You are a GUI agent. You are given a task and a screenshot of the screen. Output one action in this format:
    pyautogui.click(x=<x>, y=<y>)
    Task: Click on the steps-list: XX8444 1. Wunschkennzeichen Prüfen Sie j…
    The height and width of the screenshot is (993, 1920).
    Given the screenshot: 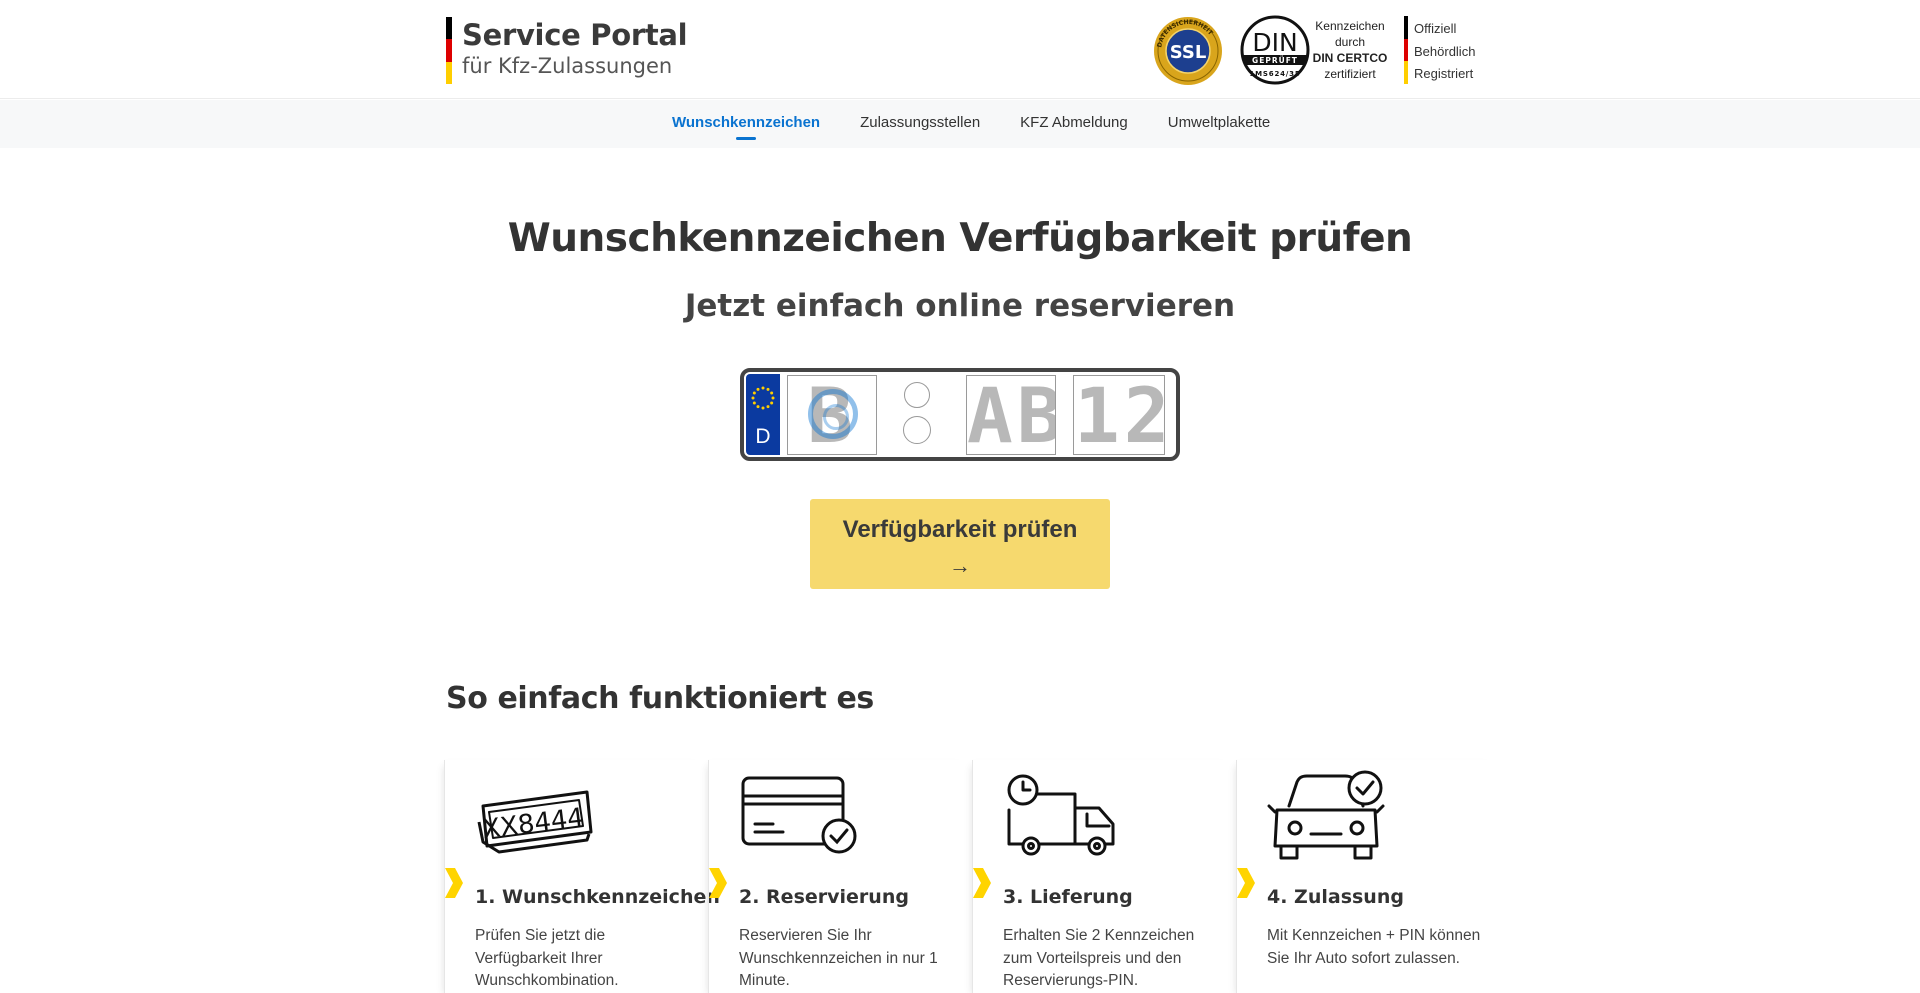 What is the action you would take?
    pyautogui.click(x=964, y=876)
    